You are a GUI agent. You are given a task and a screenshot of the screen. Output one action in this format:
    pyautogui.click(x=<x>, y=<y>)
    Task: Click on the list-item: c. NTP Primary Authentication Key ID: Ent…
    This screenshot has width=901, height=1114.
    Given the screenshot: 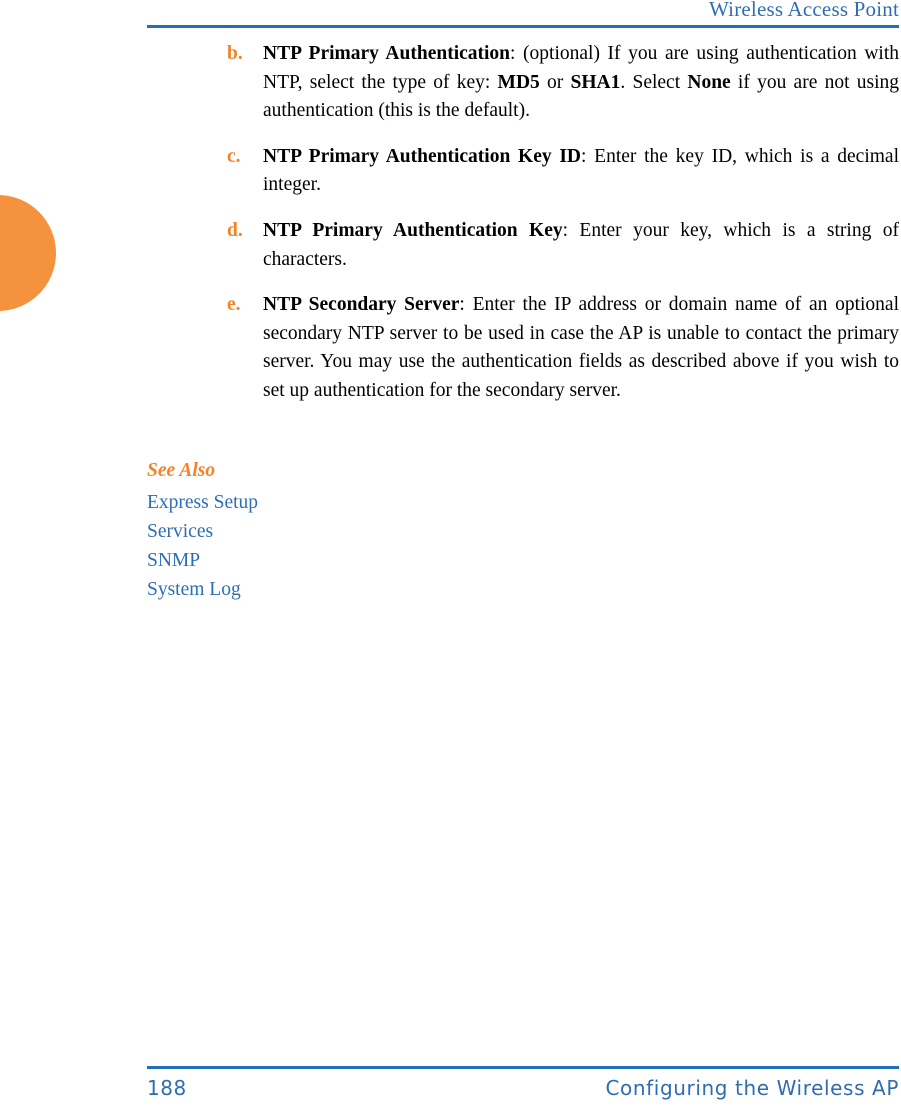 What is the action you would take?
    pyautogui.click(x=523, y=171)
    